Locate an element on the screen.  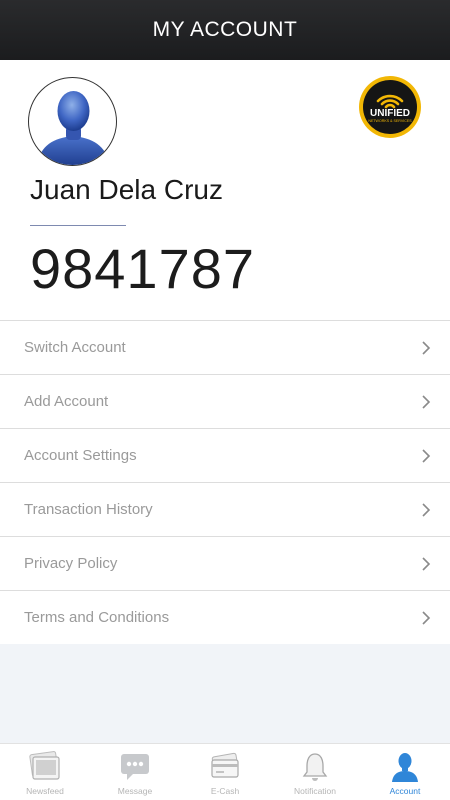
newsfeed-icon is located at coordinates (44, 765).